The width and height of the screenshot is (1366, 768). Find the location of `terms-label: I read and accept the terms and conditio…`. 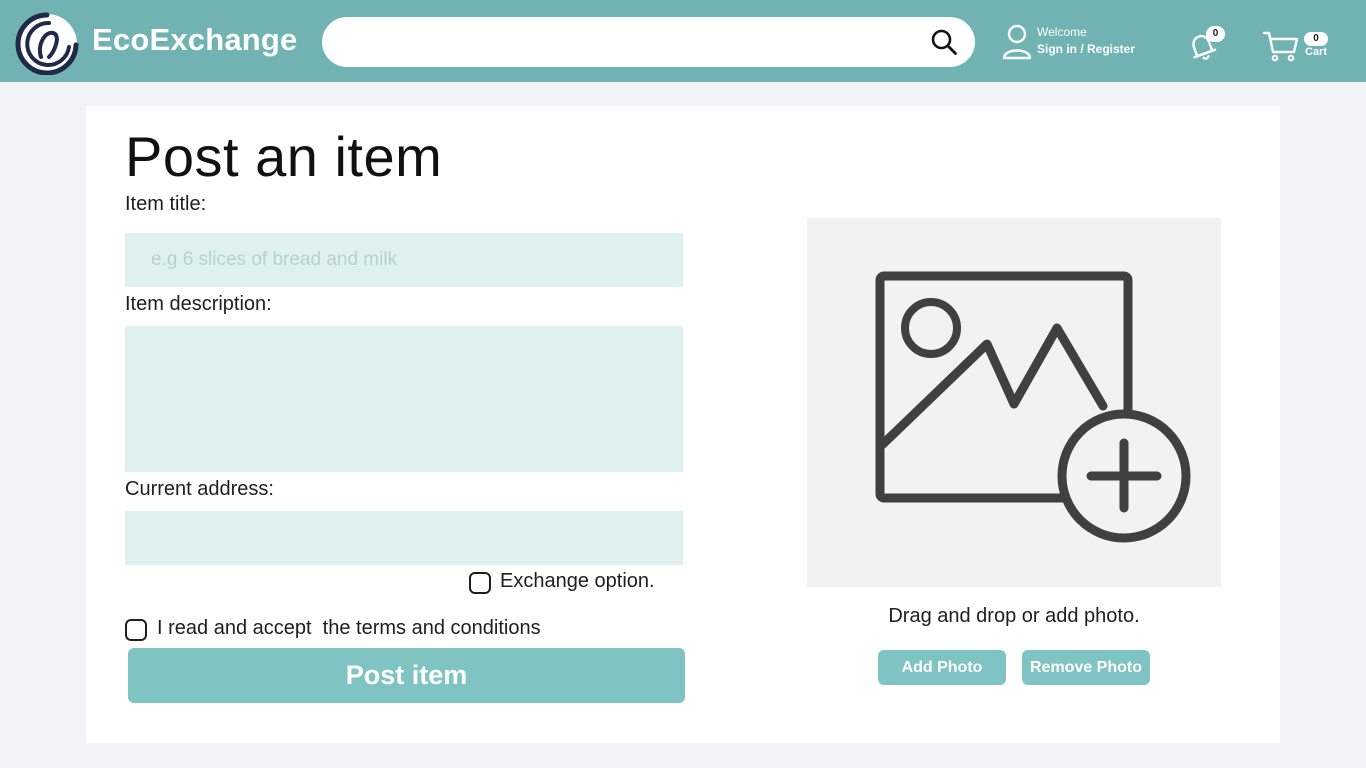

terms-label: I read and accept the terms and conditio… is located at coordinates (349, 628).